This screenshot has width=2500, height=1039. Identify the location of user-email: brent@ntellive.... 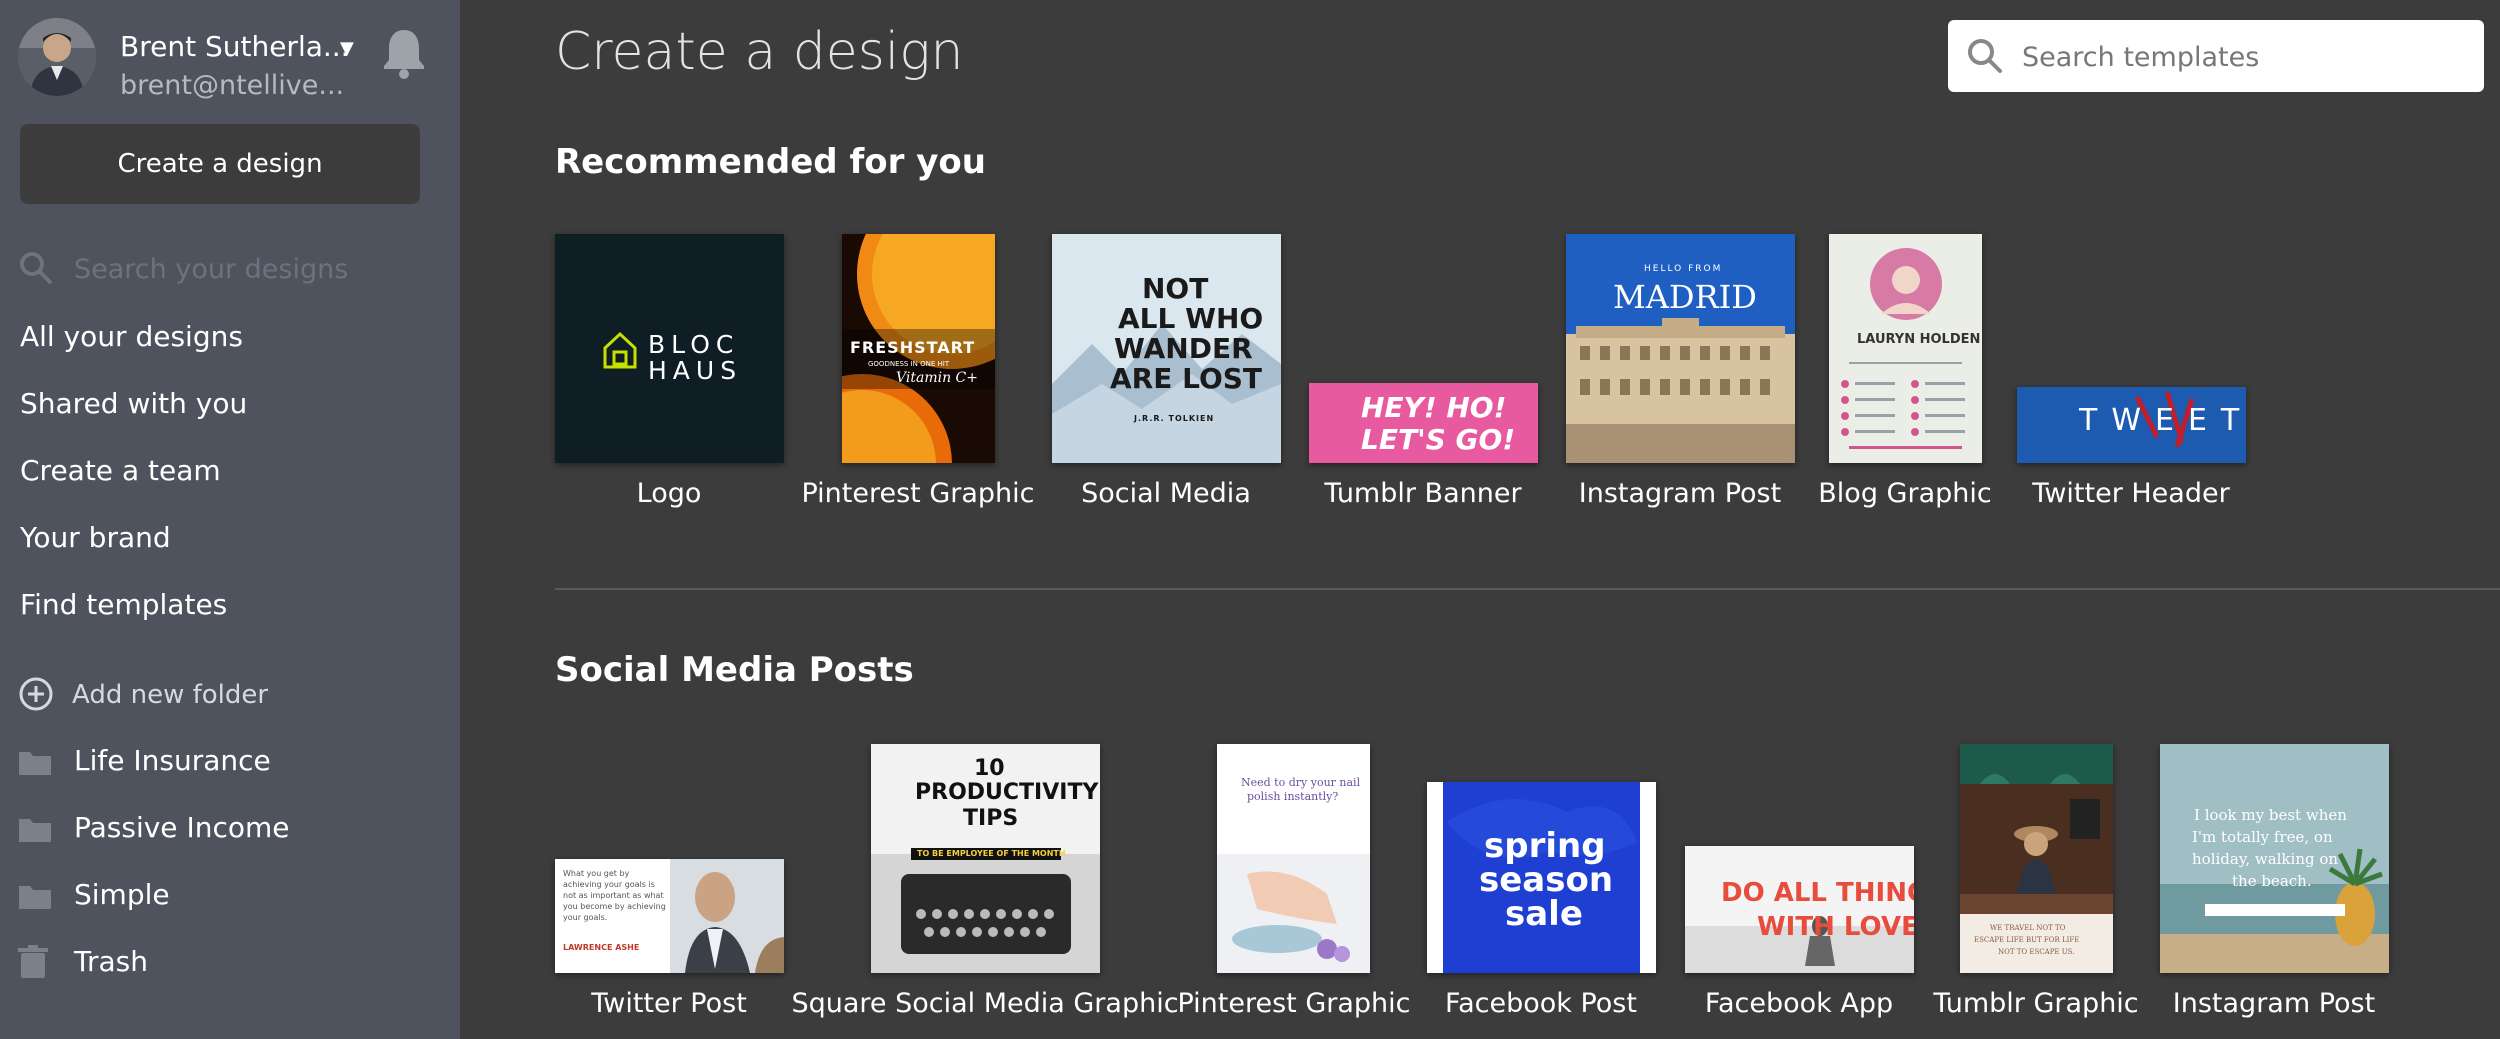
(232, 85).